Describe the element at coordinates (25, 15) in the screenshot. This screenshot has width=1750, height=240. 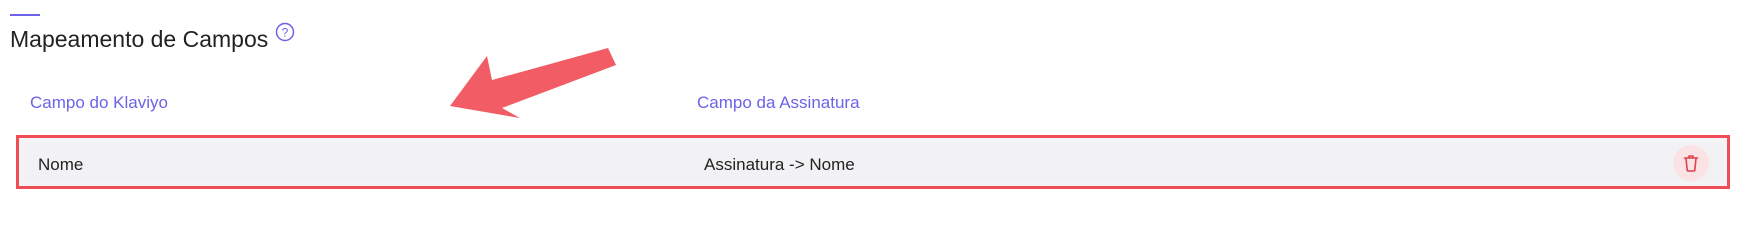
I see `tab-indicator` at that location.